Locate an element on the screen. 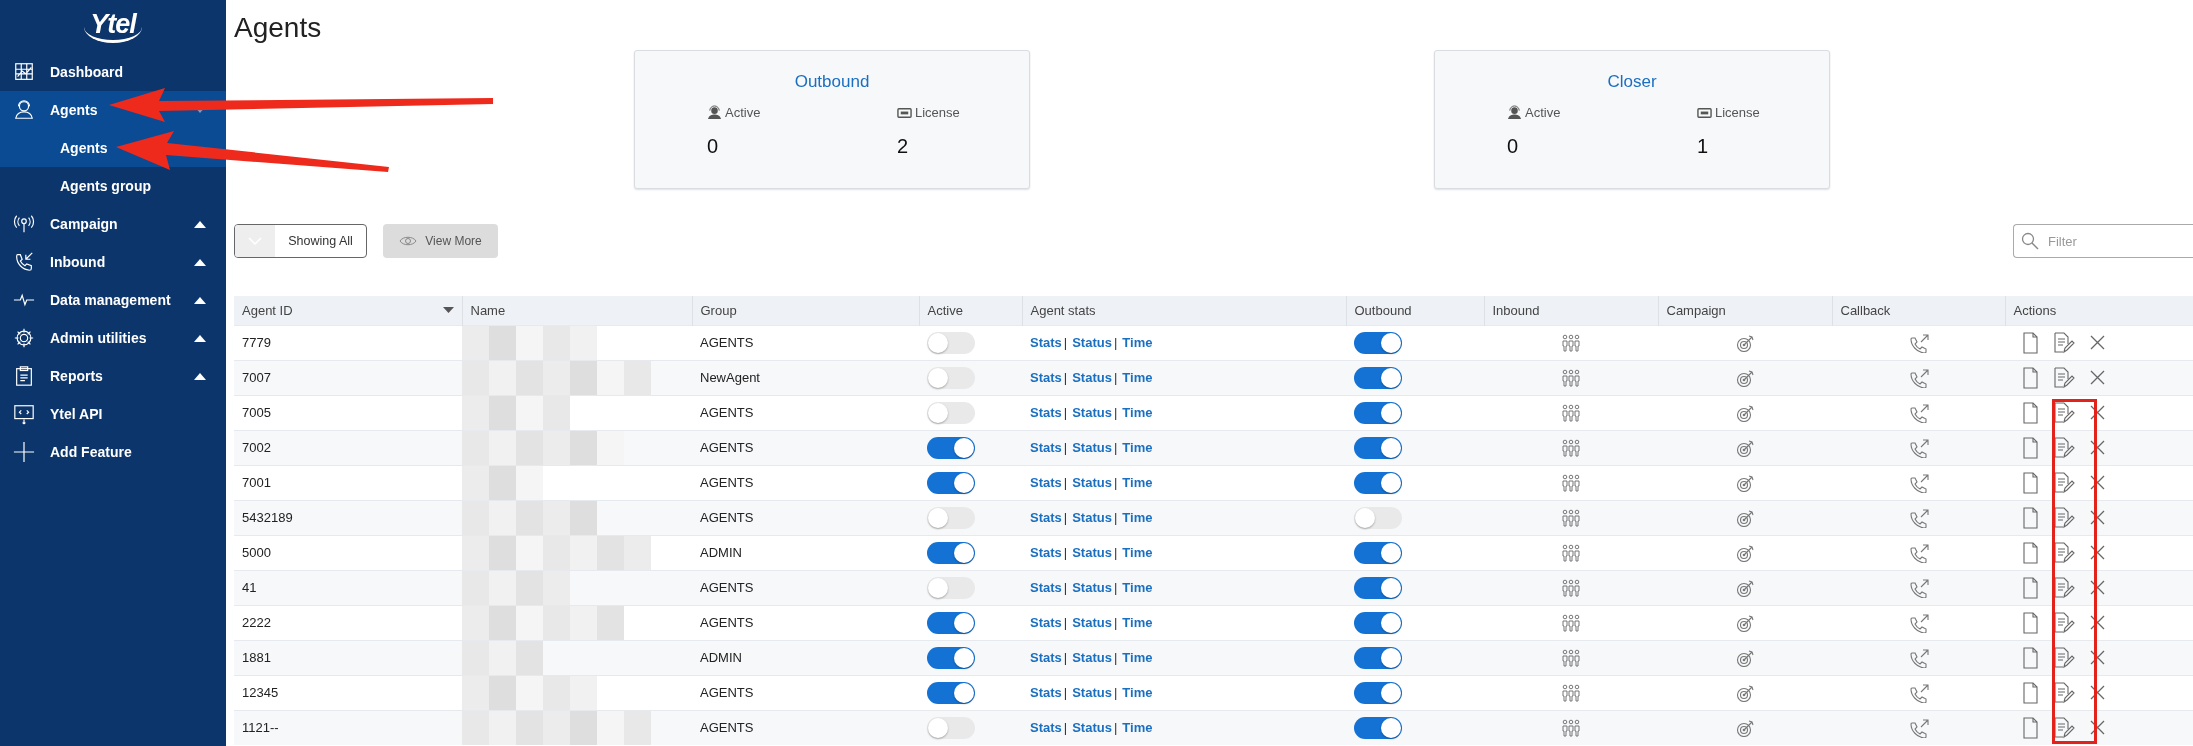 Image resolution: width=2193 pixels, height=746 pixels. sidebar-item: Reports is located at coordinates (113, 376).